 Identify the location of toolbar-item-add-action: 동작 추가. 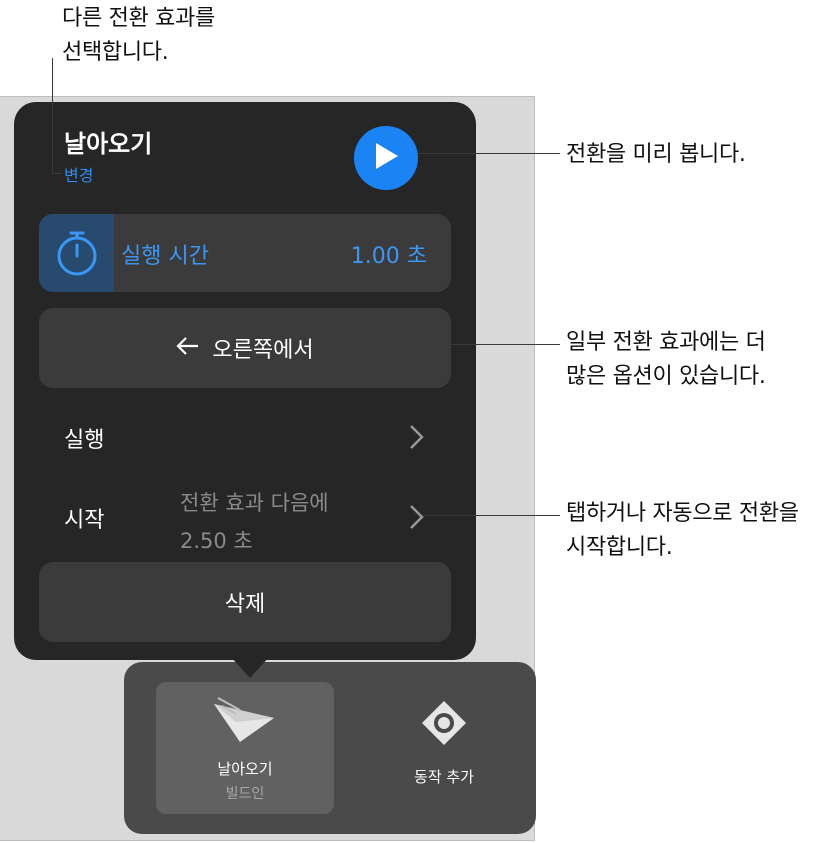
(444, 748).